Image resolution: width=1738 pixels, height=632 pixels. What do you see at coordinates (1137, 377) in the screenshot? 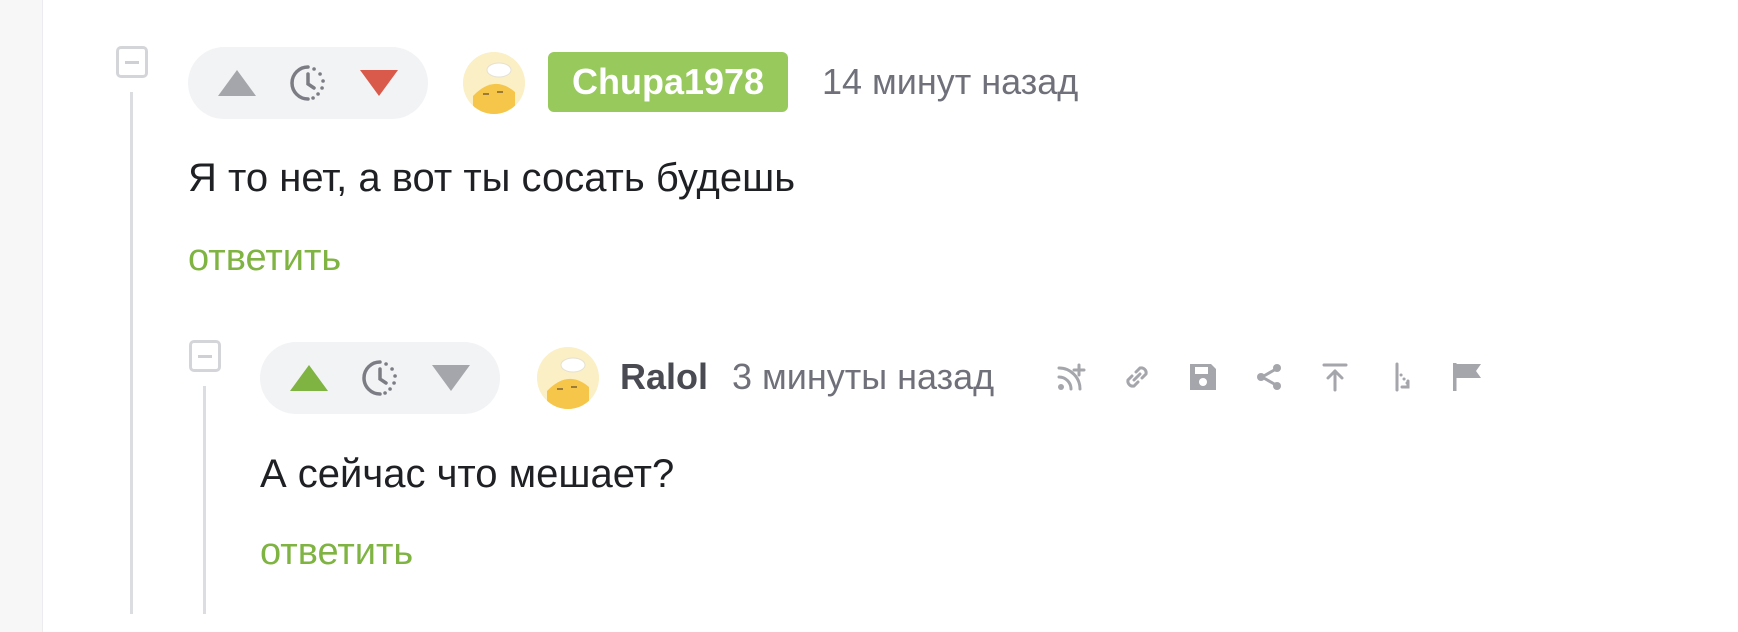
I see `link-icon` at bounding box center [1137, 377].